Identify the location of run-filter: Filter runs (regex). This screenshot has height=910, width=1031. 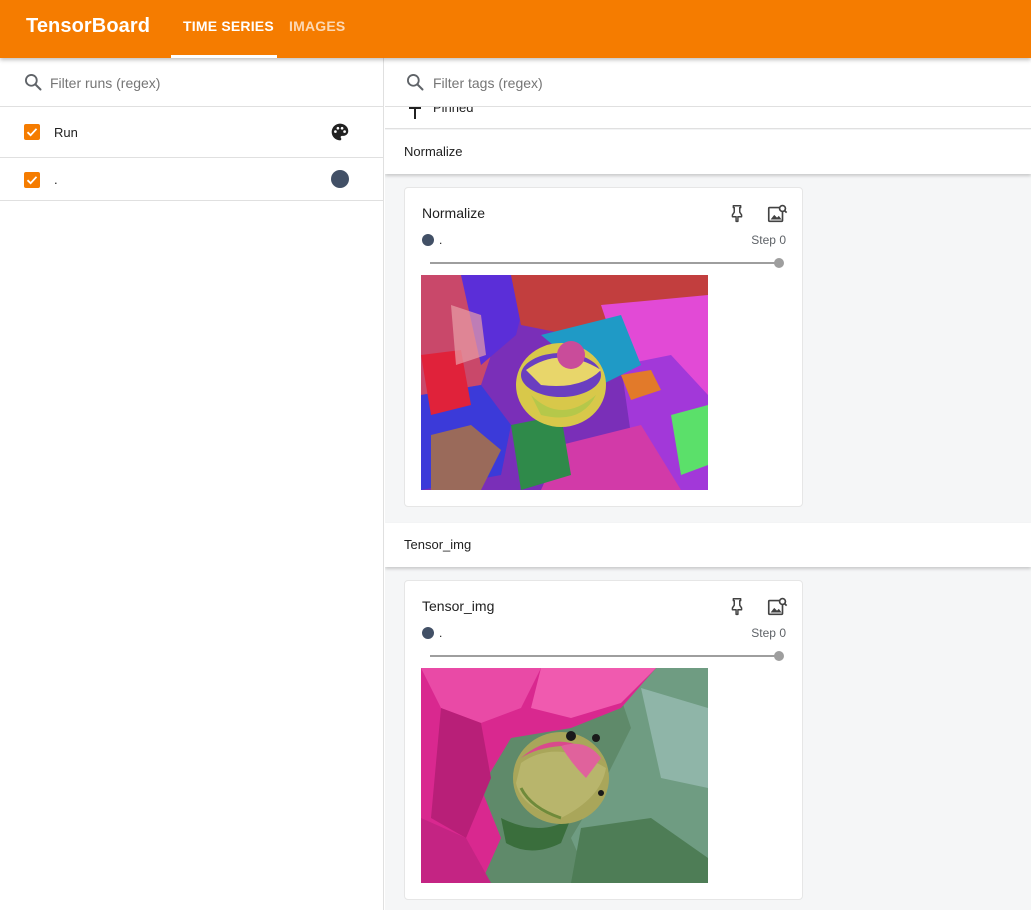
(192, 82).